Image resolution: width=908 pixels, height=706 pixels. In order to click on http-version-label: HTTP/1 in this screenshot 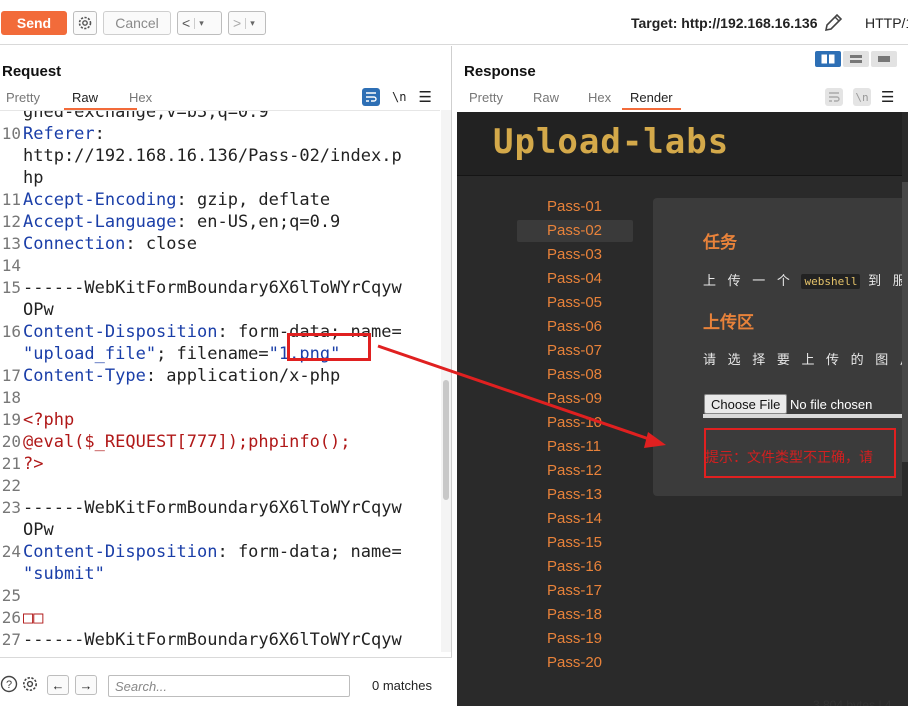, I will do `click(886, 23)`.